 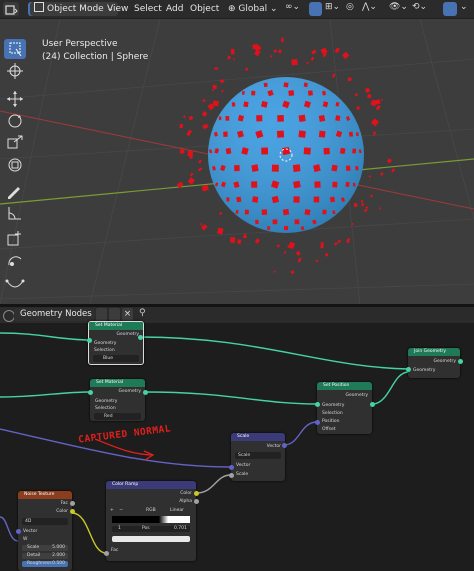 I want to click on node-input-label: Selection, so click(x=332, y=413).